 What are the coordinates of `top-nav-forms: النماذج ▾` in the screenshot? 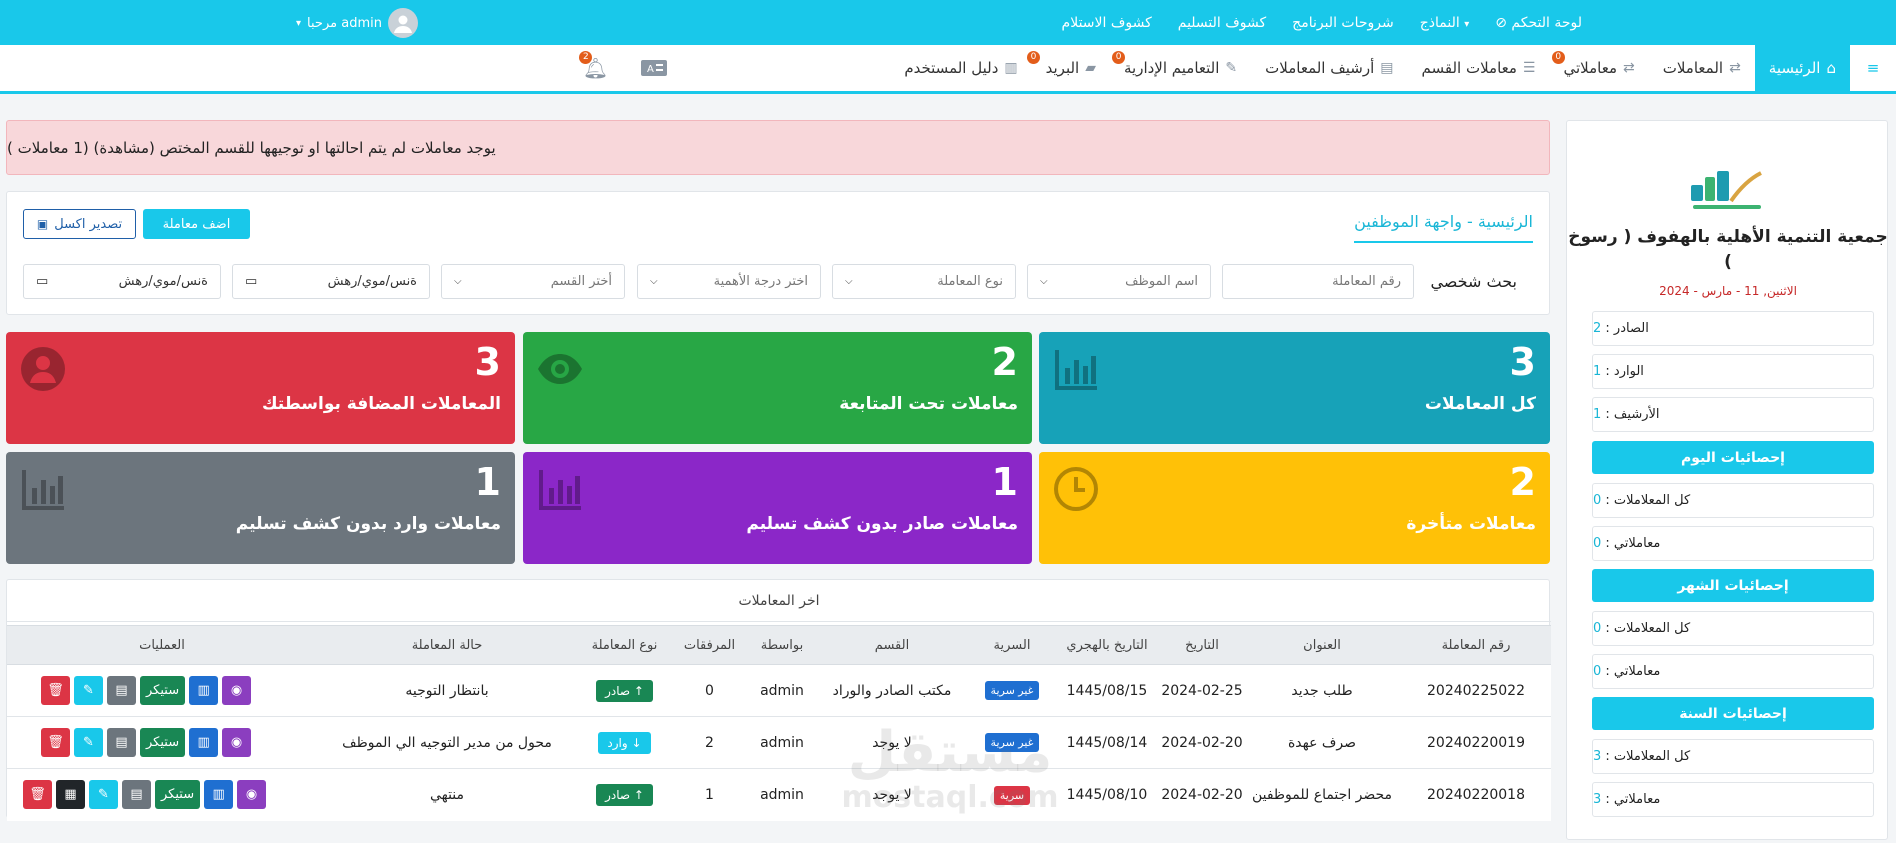 It's located at (1445, 23).